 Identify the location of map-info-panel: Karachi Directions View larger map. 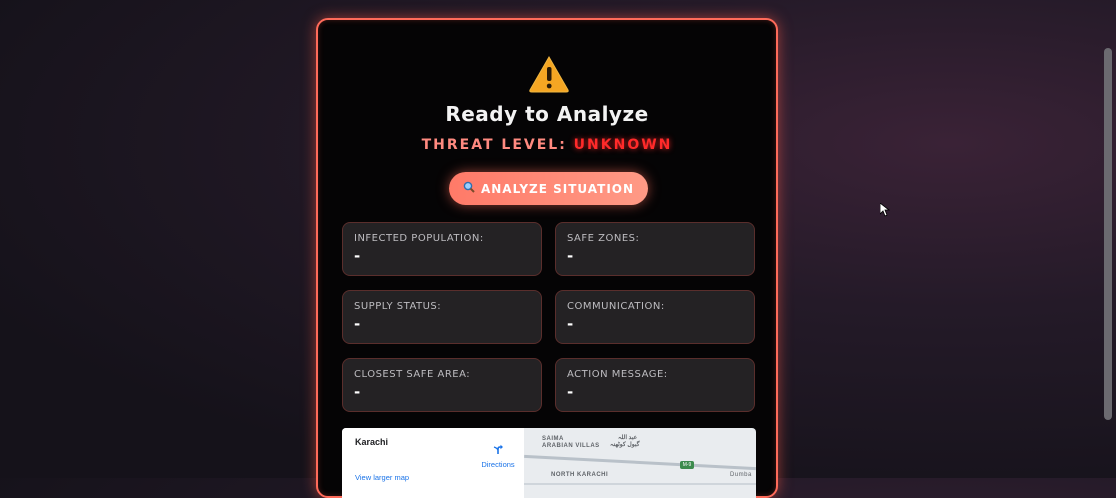
(433, 463).